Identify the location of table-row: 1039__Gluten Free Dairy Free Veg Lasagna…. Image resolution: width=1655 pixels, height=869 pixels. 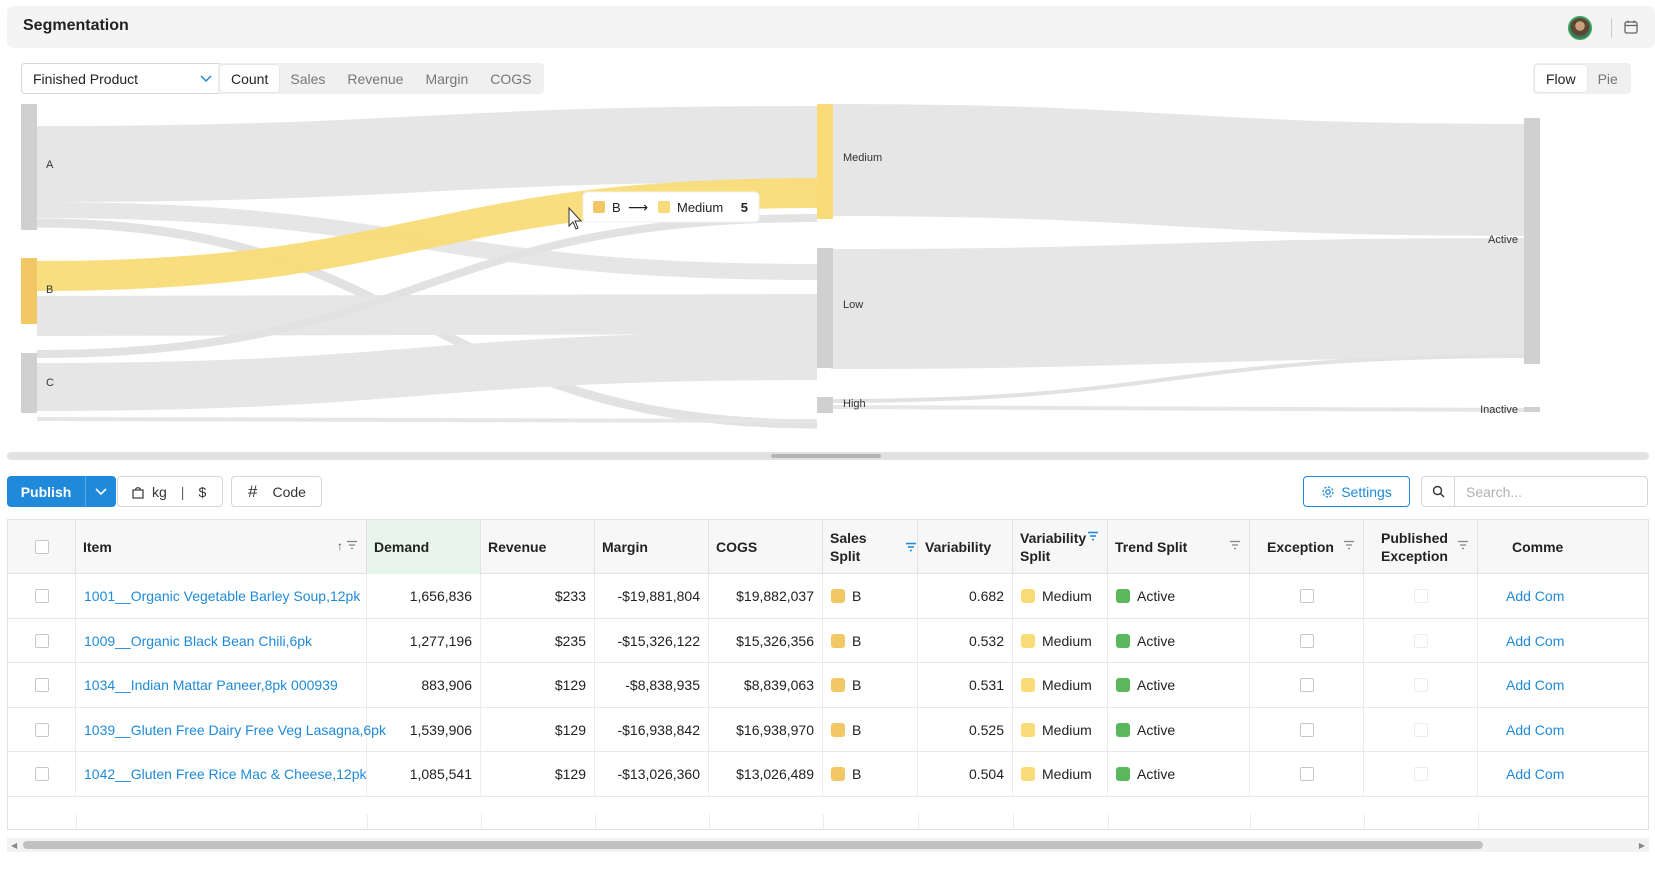
(828, 730).